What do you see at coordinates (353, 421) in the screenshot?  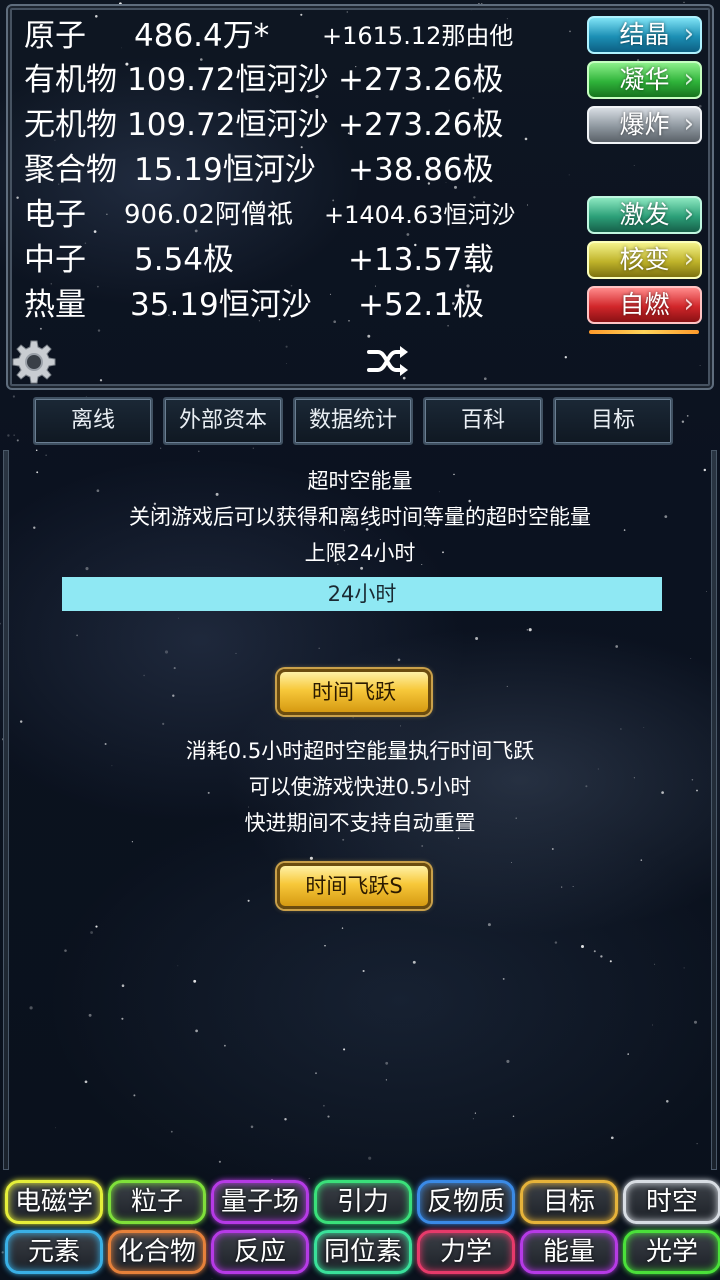 I see `tab-statistics: 数据统计` at bounding box center [353, 421].